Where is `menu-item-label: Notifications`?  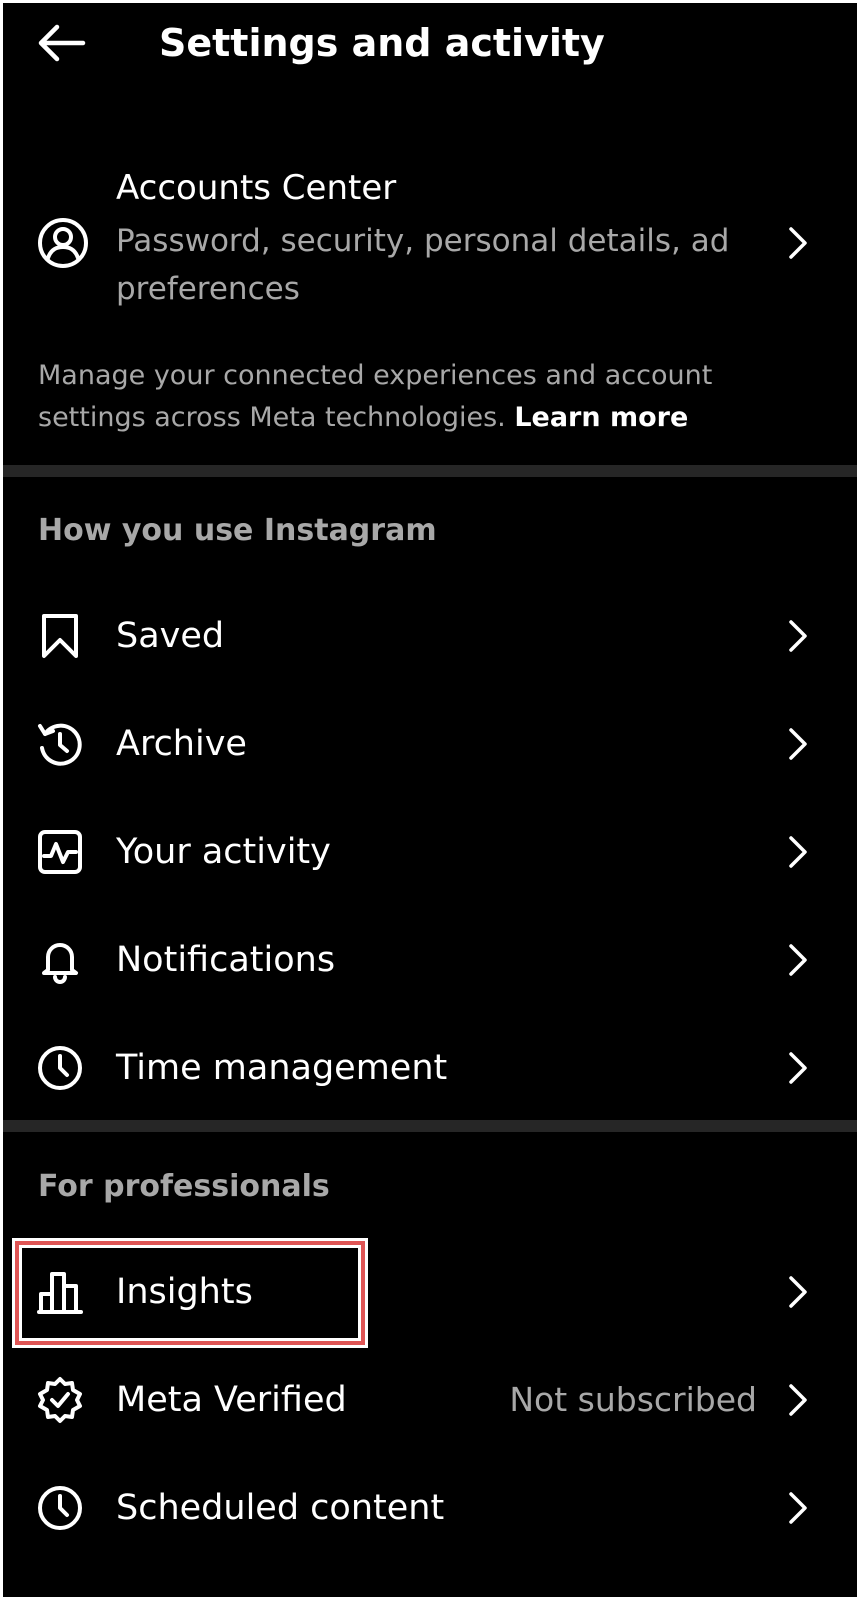
menu-item-label: Notifications is located at coordinates (226, 960).